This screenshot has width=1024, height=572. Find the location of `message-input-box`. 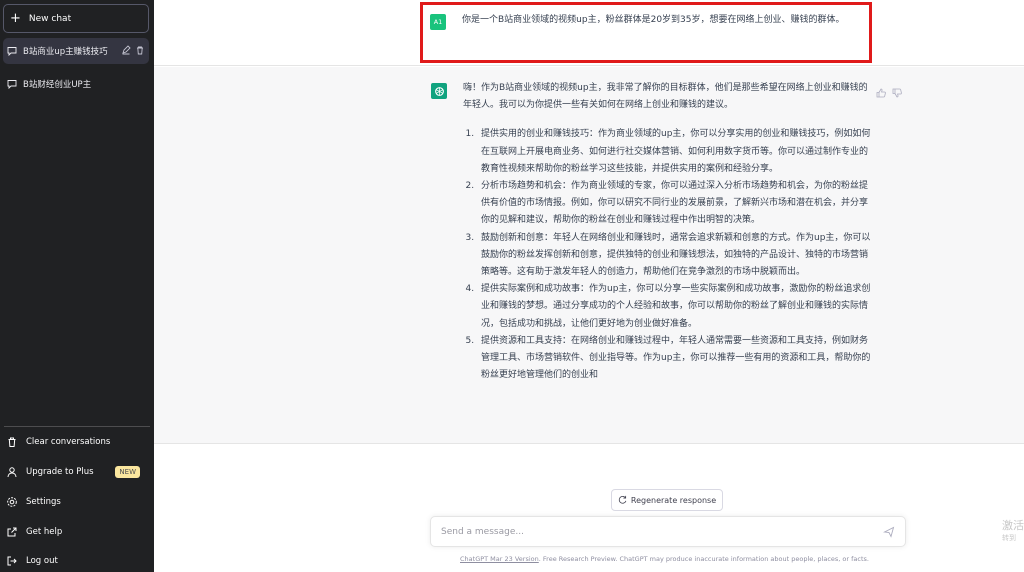

message-input-box is located at coordinates (668, 531).